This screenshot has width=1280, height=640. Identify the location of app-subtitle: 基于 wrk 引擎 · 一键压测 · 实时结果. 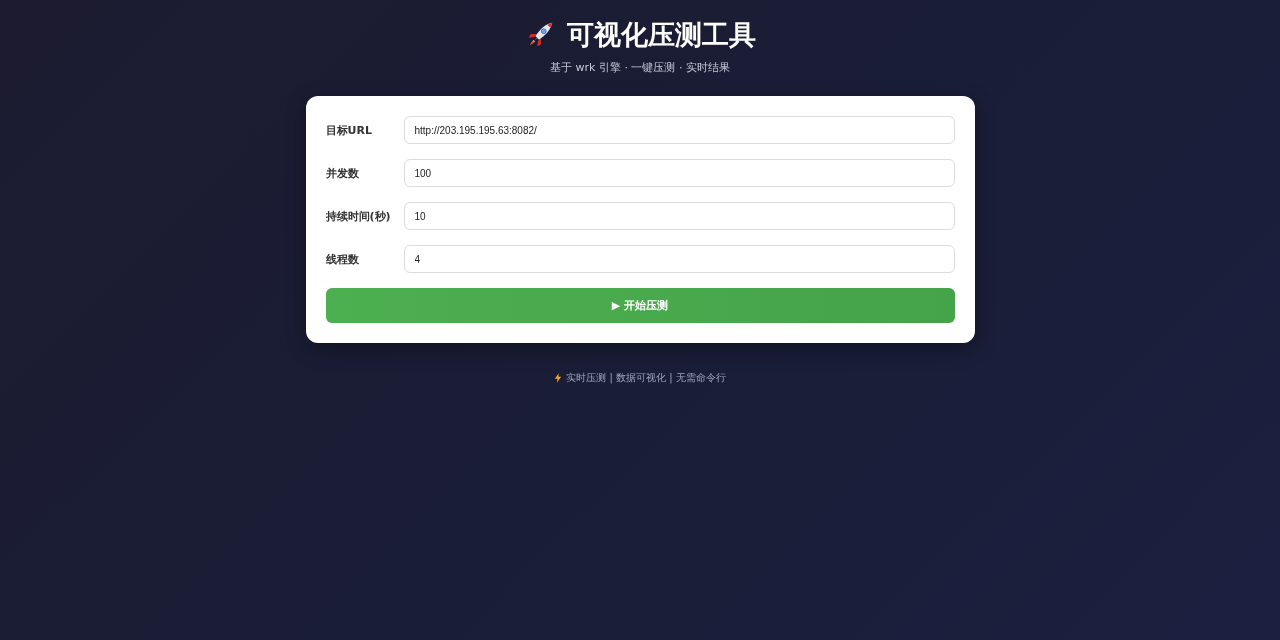
(640, 68).